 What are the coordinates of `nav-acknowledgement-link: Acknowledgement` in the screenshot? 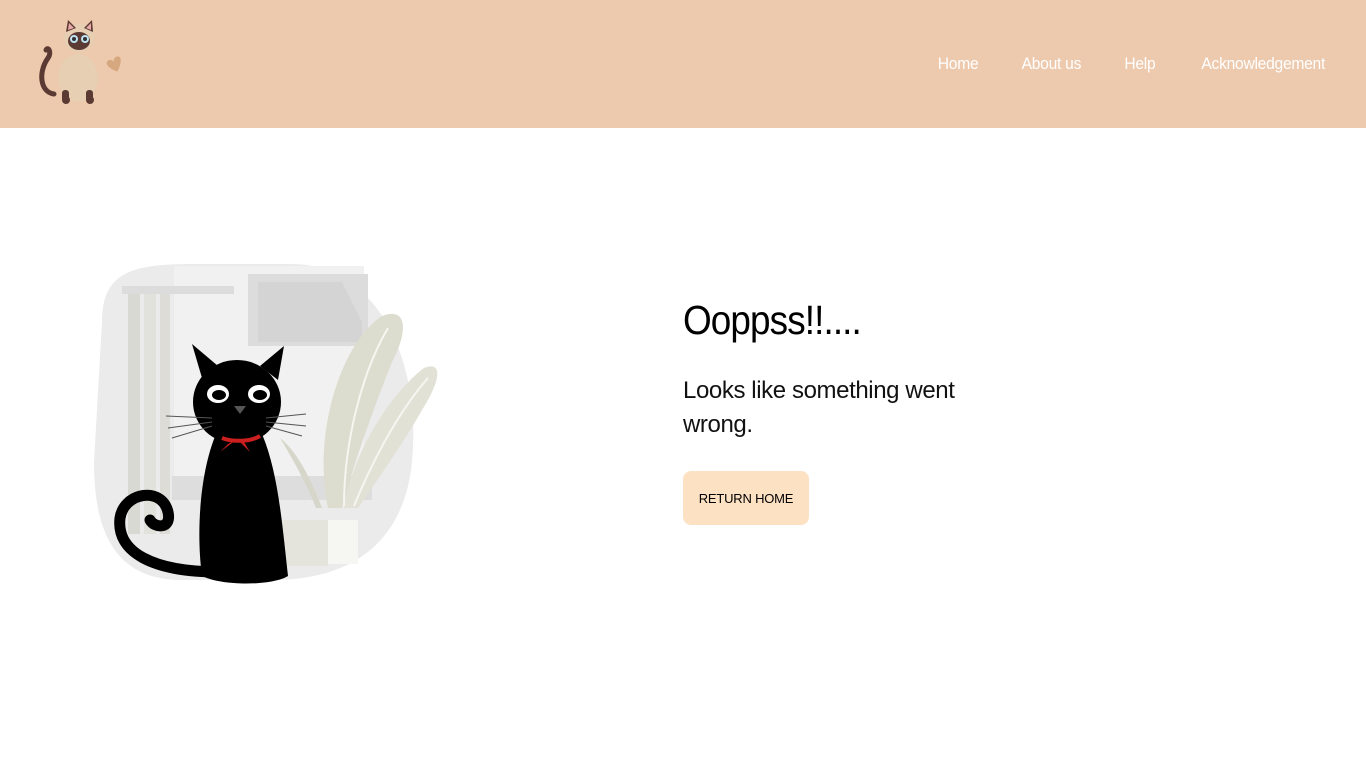 It's located at (1263, 64).